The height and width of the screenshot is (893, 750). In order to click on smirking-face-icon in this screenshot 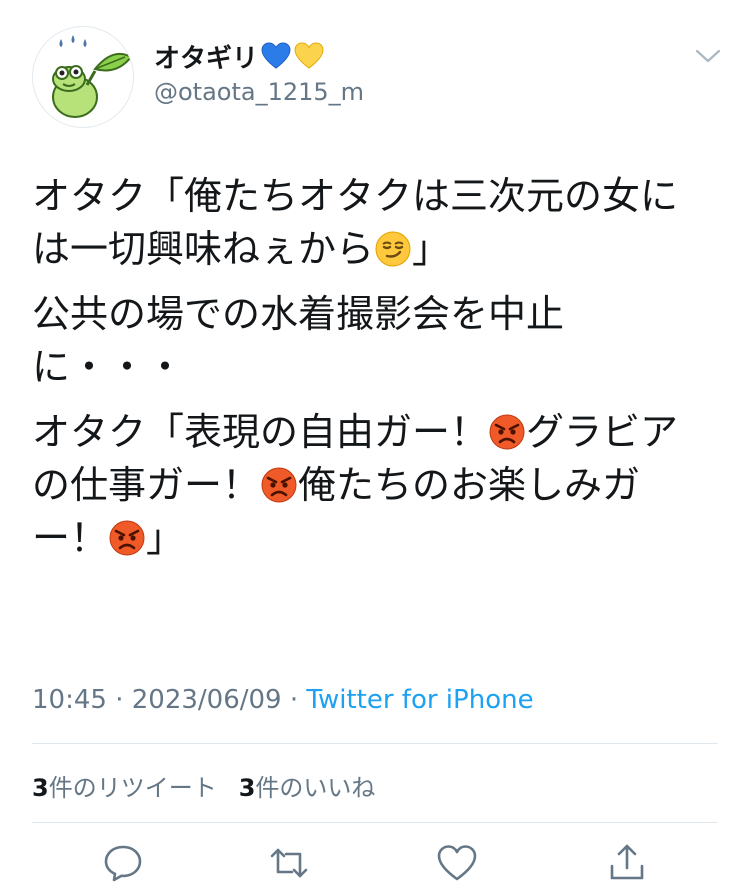, I will do `click(393, 249)`.